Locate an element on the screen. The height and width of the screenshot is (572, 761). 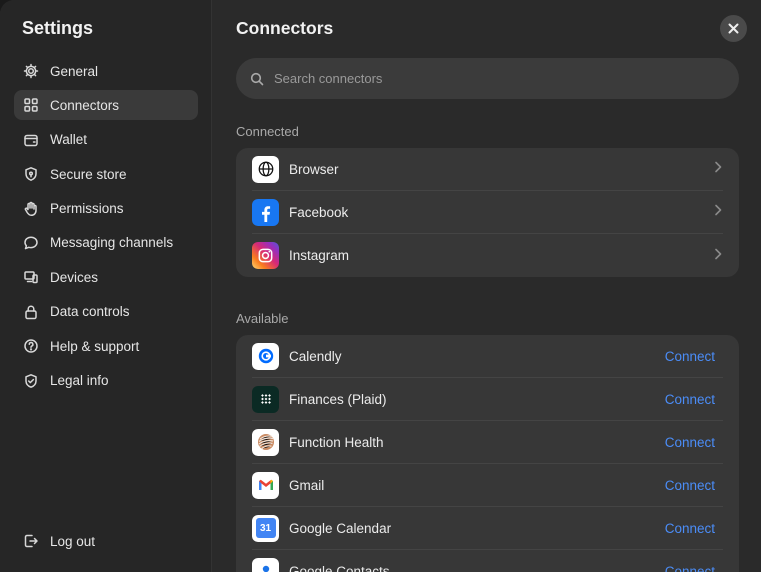
connector-row-gmail: Gmail Connect is located at coordinates (487, 485).